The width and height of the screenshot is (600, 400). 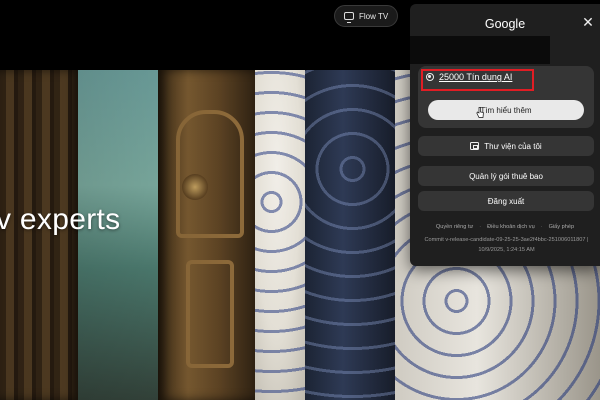 I want to click on privacy-link: Quyền riêng tư, so click(x=454, y=227).